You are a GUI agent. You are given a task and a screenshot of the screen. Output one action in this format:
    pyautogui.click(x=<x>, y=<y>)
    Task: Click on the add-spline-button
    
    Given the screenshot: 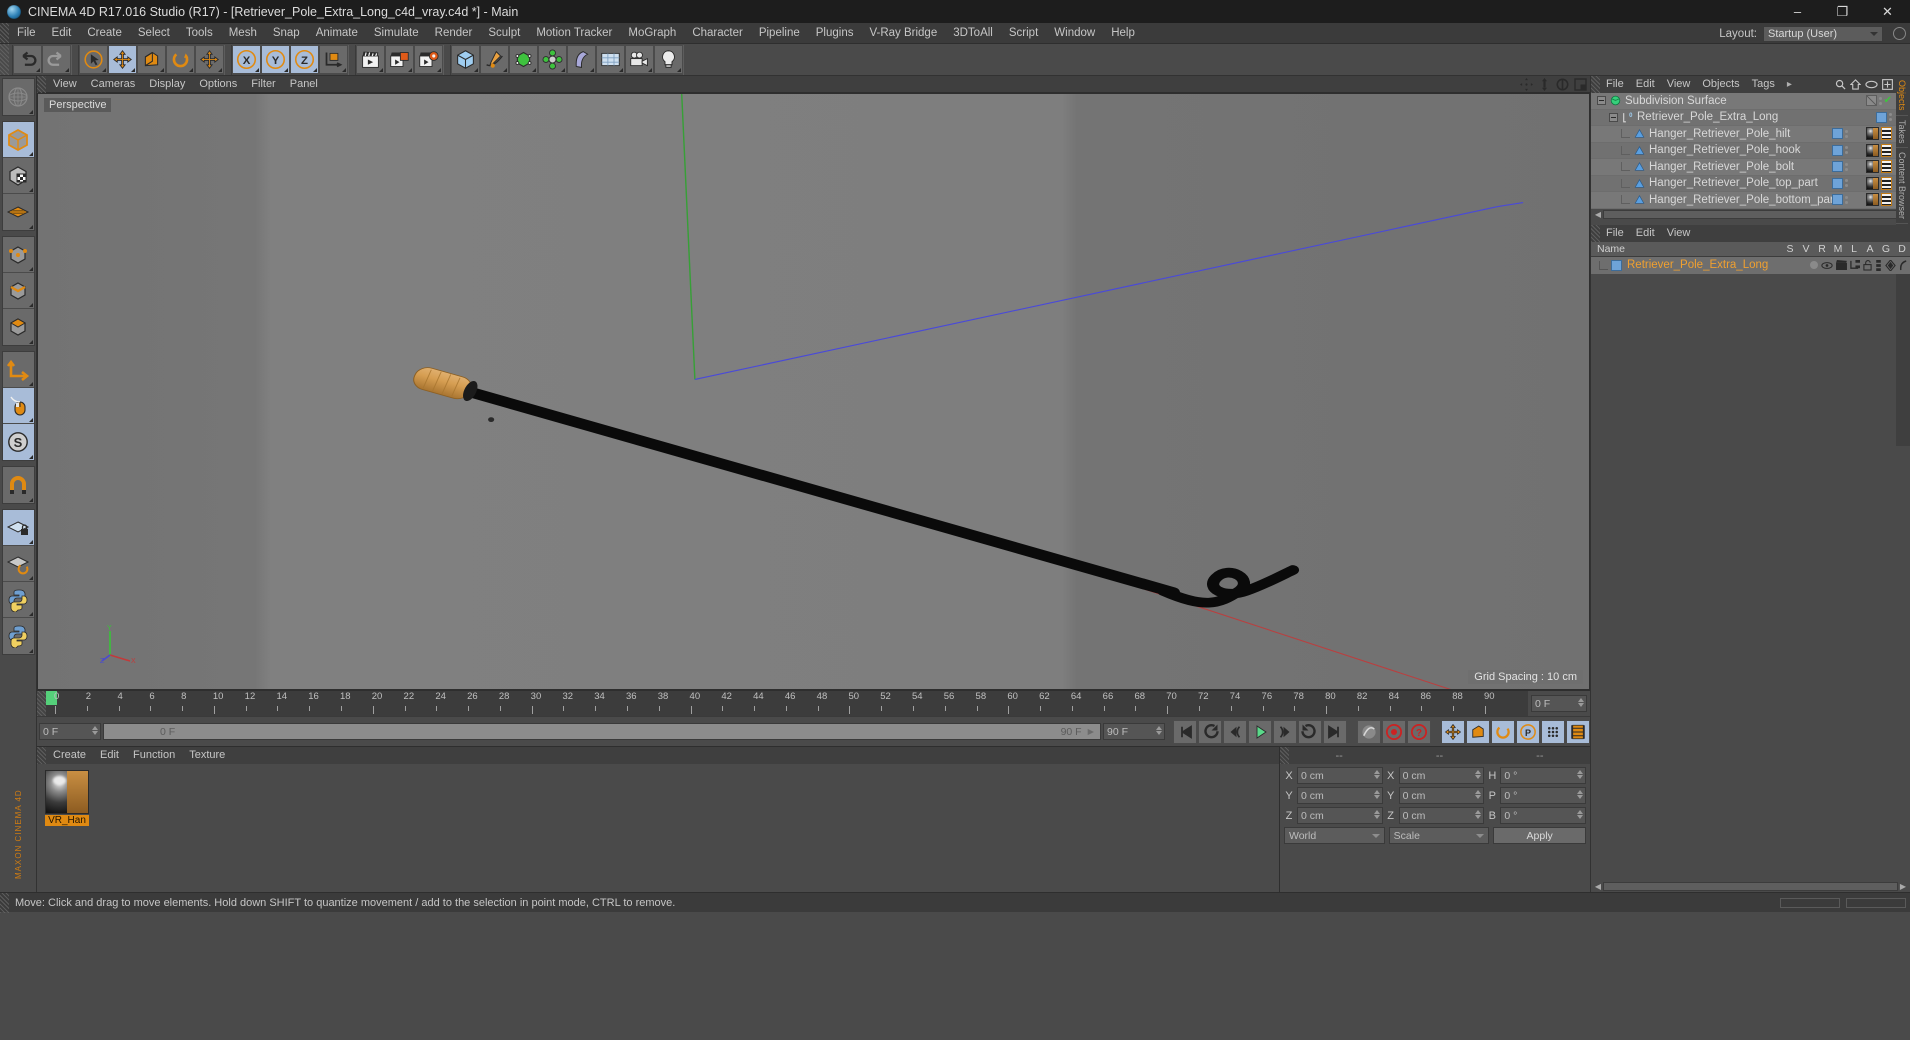 What is the action you would take?
    pyautogui.click(x=494, y=59)
    